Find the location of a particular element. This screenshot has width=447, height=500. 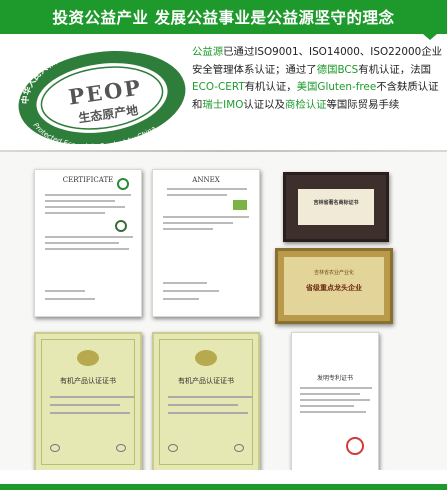

plaque-title: 吉林省著名商标证书 is located at coordinates (336, 203).